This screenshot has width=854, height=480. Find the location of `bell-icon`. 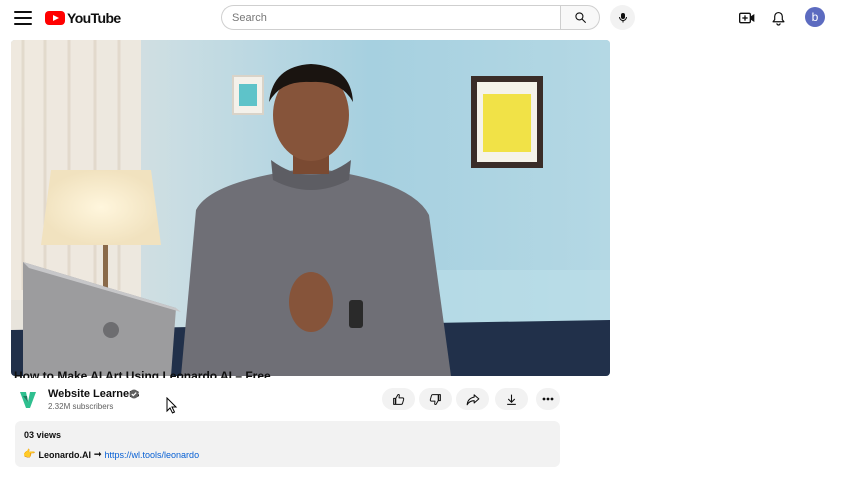

bell-icon is located at coordinates (778, 18).